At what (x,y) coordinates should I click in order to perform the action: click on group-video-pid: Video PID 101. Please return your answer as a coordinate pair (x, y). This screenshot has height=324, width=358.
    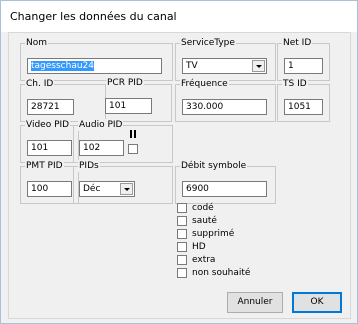
    Looking at the image, I should click on (49, 141).